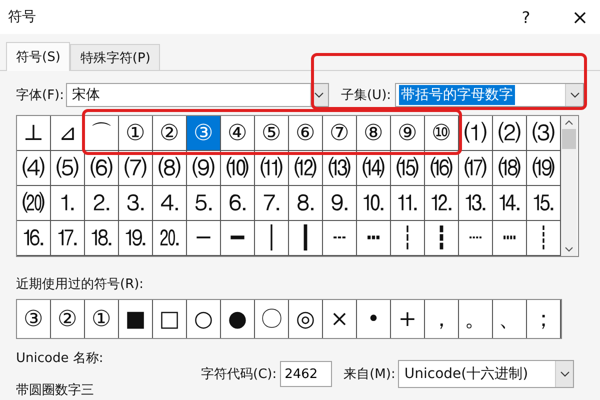  What do you see at coordinates (374, 168) in the screenshot?
I see `symbol-cell: ⒁` at bounding box center [374, 168].